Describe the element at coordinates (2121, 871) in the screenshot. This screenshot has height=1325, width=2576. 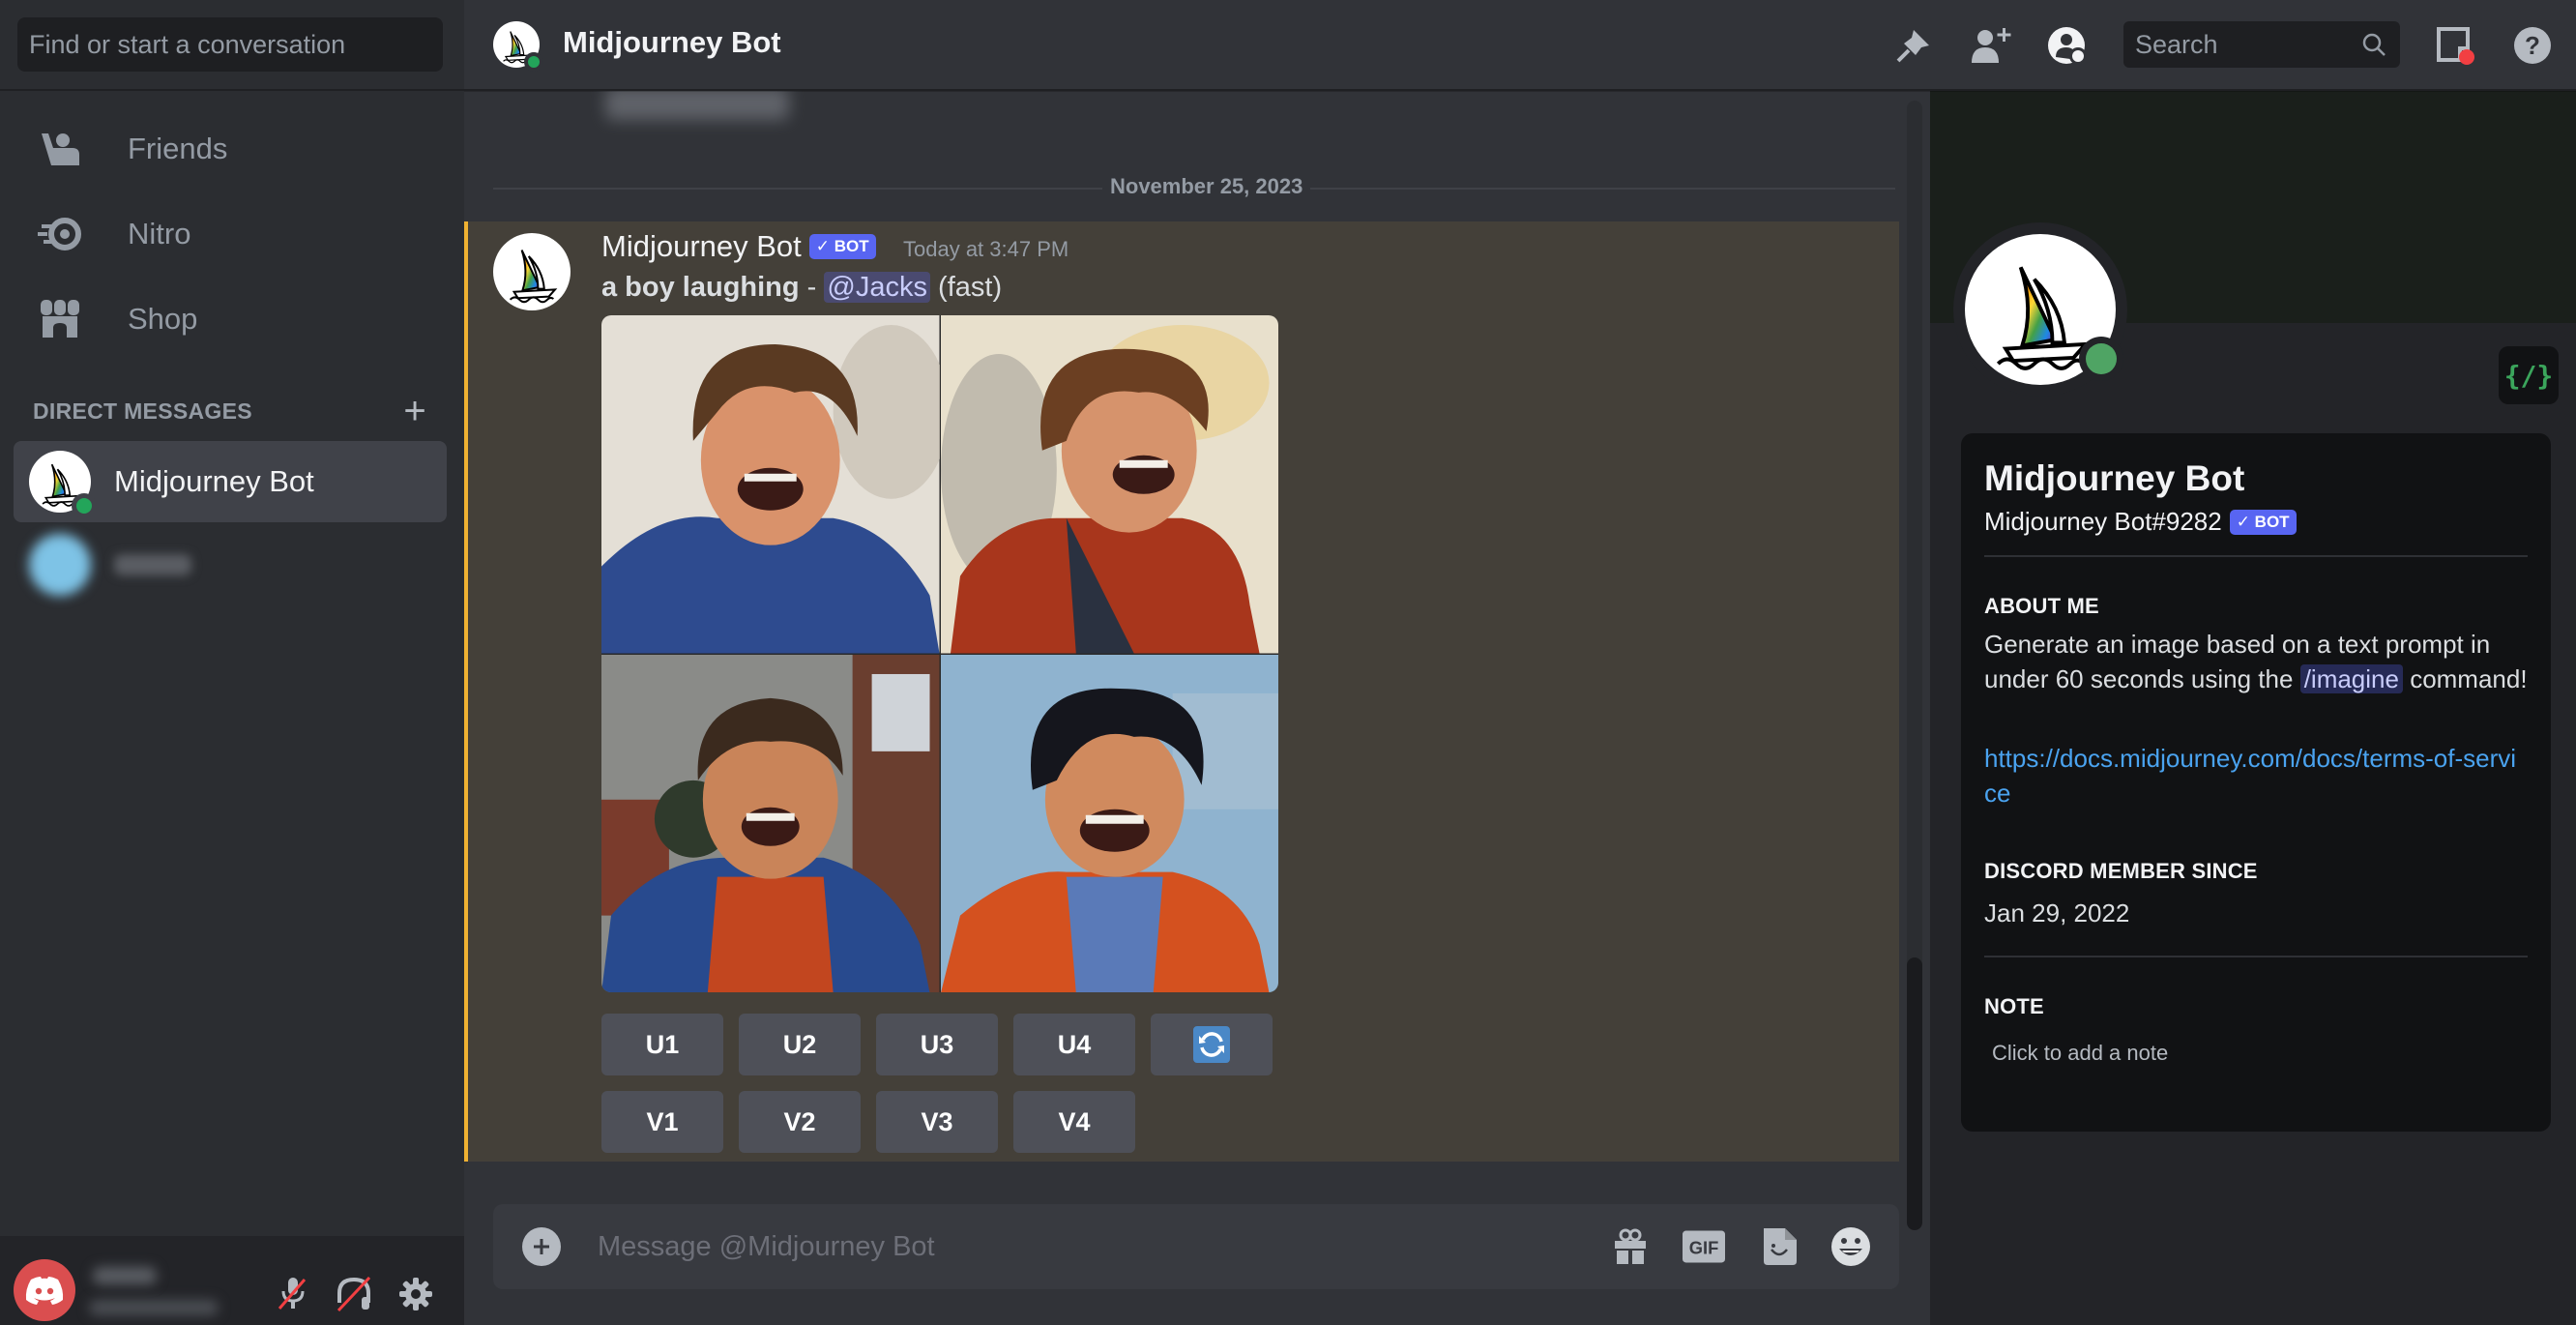
I see `member-since-heading: DISCORD MEMBER SINCE` at that location.